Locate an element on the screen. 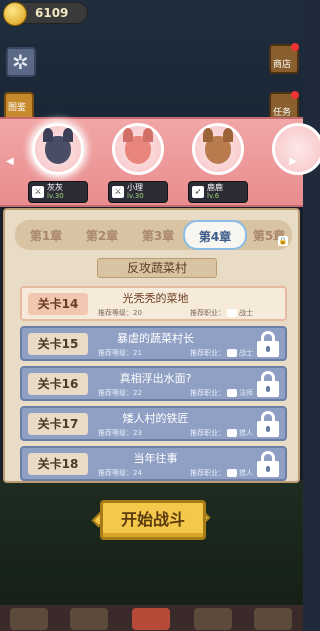 The image size is (320, 631). shop-label: 商店 is located at coordinates (282, 65).